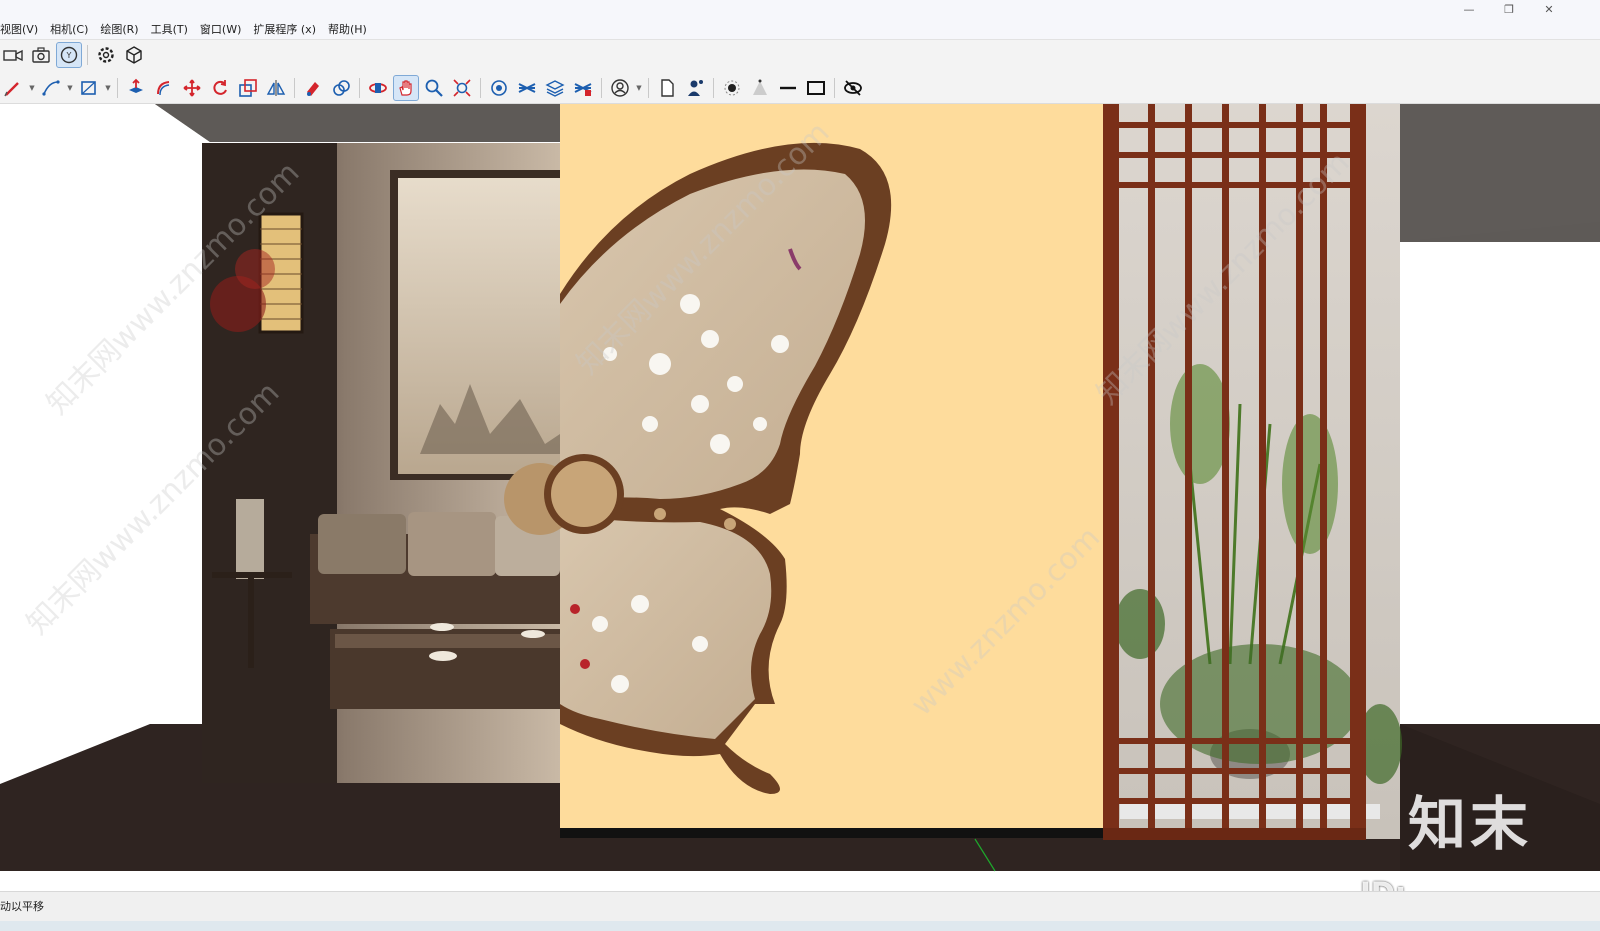 The image size is (1600, 931). What do you see at coordinates (800, 55) in the screenshot?
I see `camera-toolbar: Y` at bounding box center [800, 55].